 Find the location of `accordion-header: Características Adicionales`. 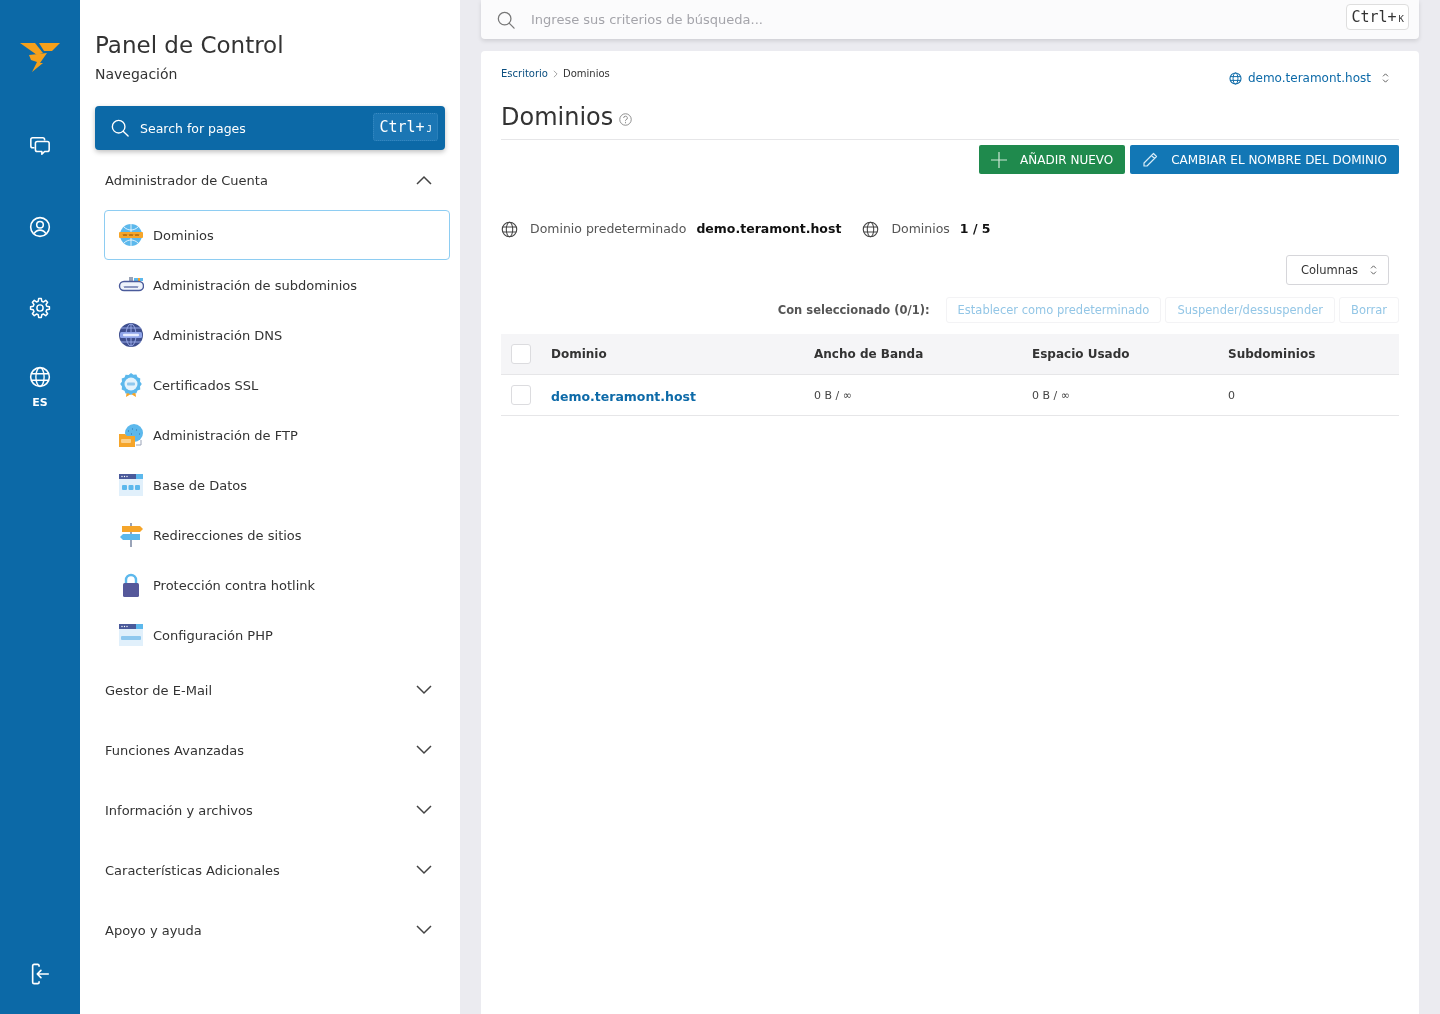

accordion-header: Características Adicionales is located at coordinates (270, 870).